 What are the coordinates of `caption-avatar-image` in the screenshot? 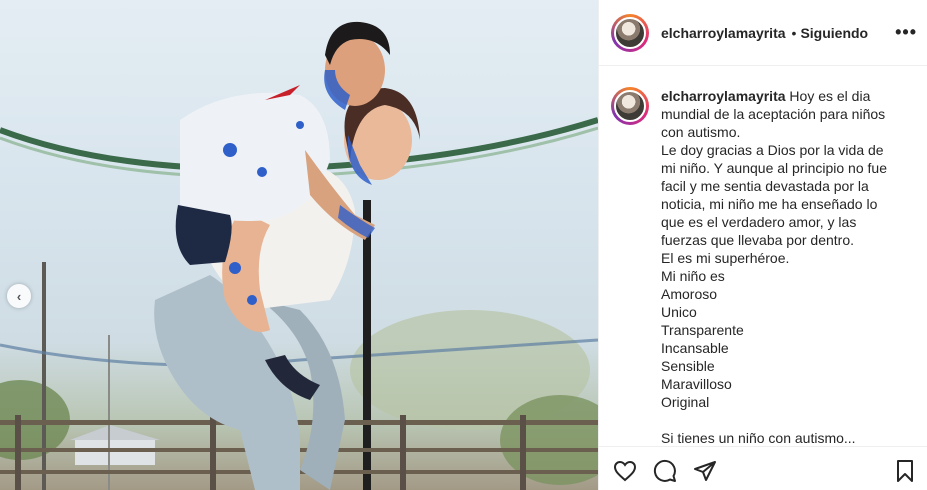 It's located at (630, 106).